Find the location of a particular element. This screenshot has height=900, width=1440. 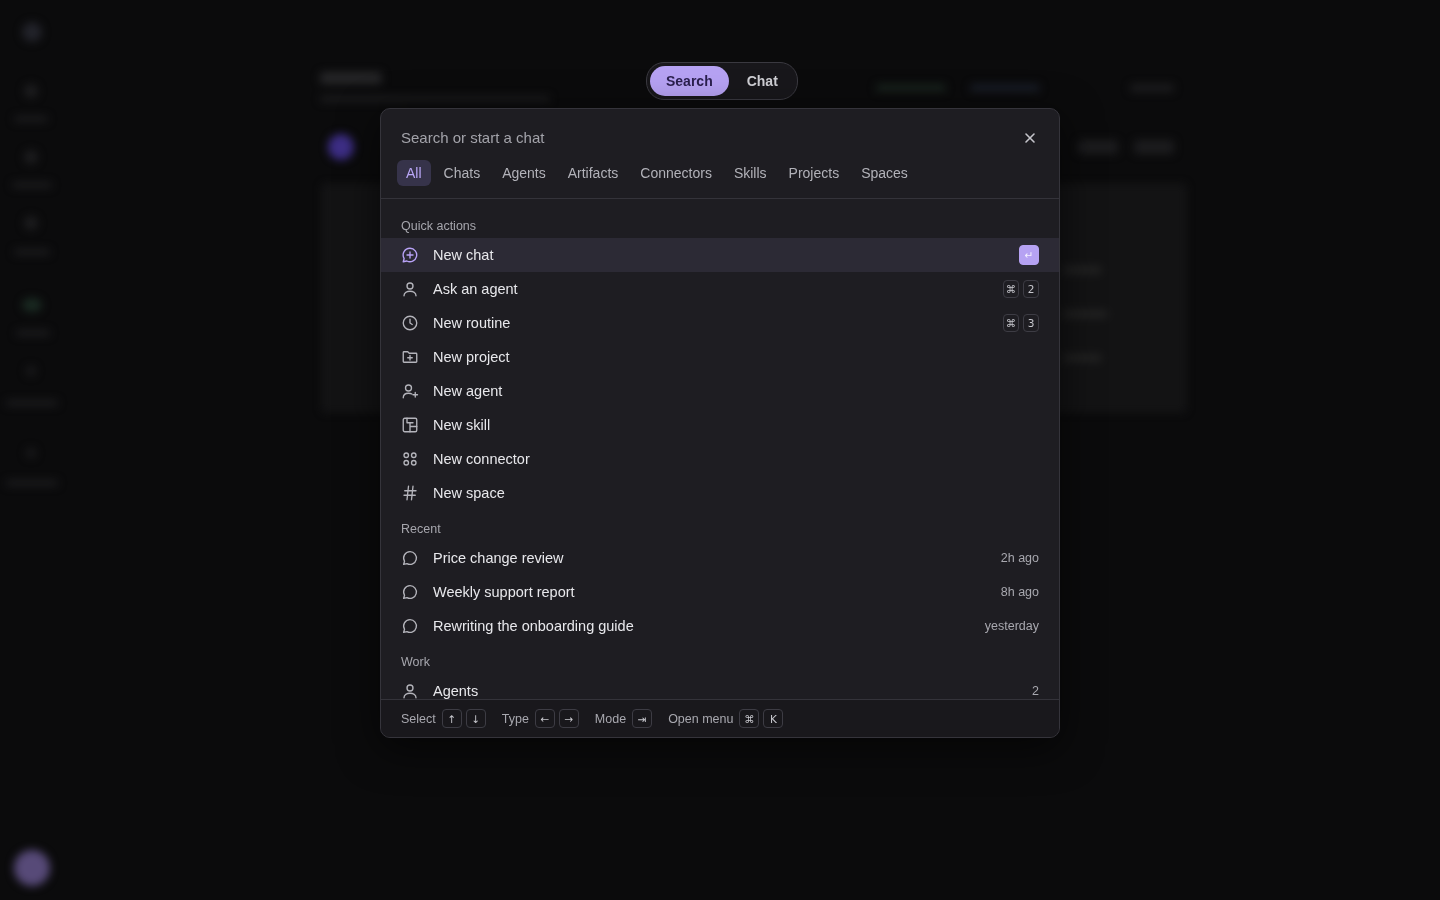

user-plus-icon is located at coordinates (410, 391).